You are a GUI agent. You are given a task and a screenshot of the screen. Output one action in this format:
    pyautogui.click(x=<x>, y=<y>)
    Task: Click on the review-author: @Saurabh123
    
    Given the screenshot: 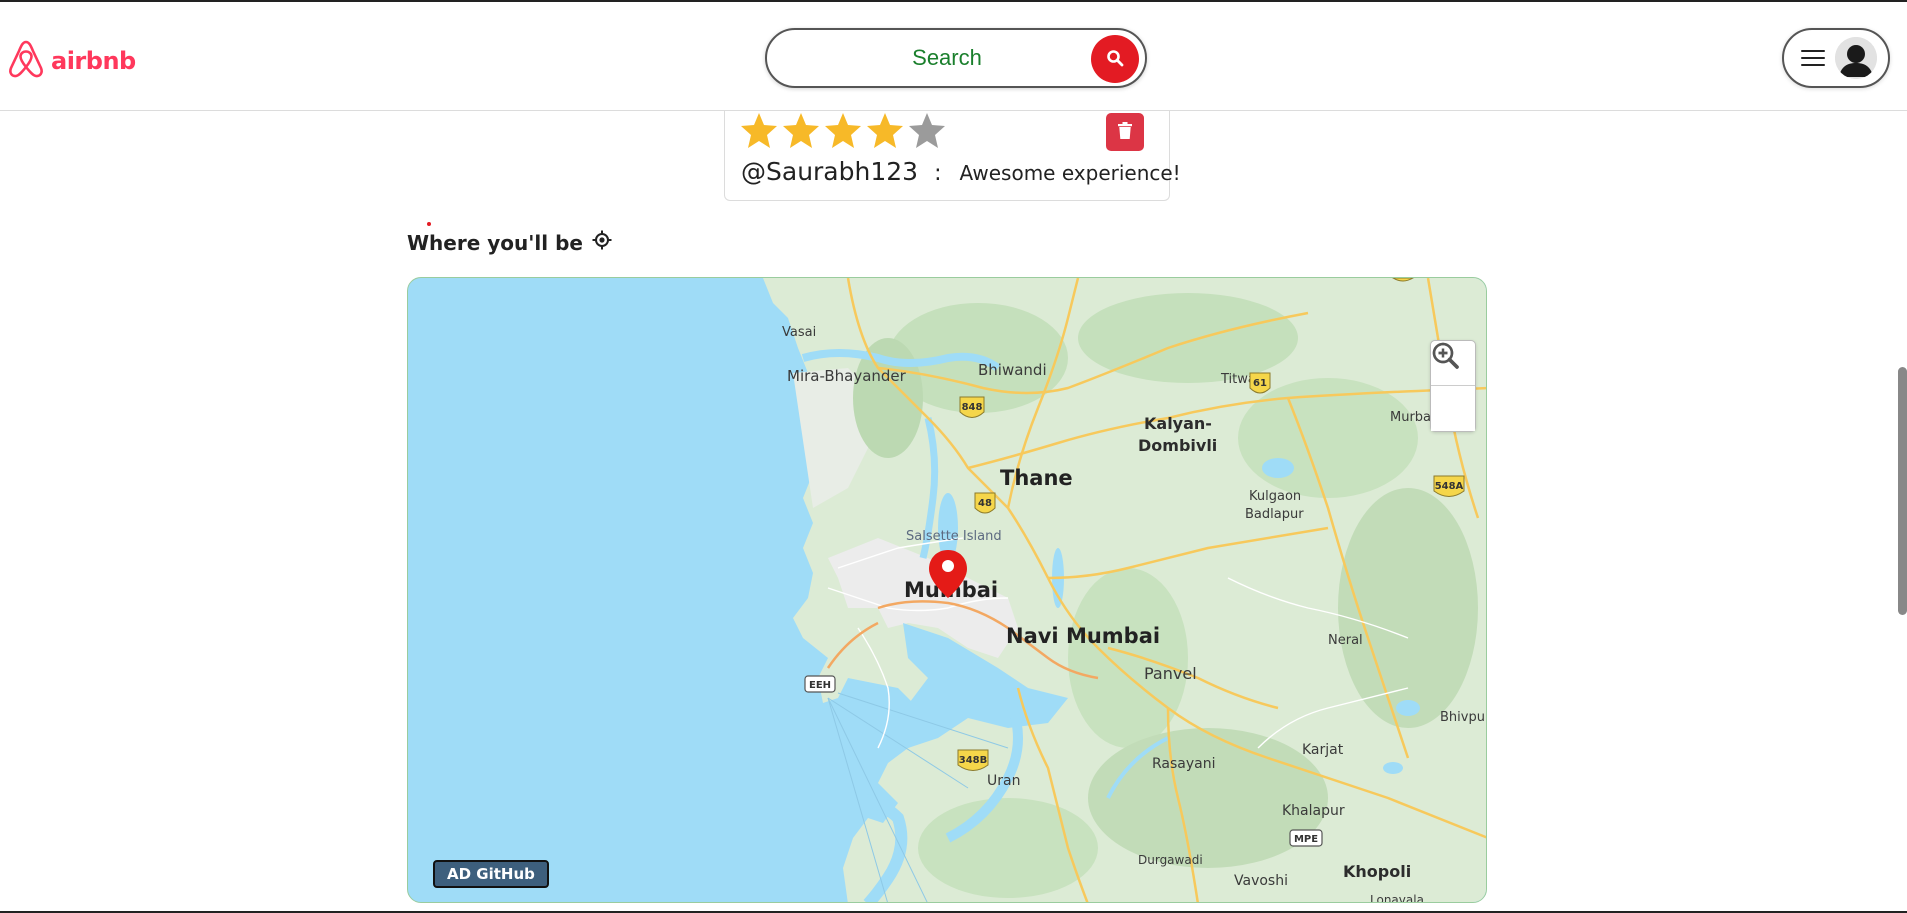 What is the action you would take?
    pyautogui.click(x=830, y=171)
    